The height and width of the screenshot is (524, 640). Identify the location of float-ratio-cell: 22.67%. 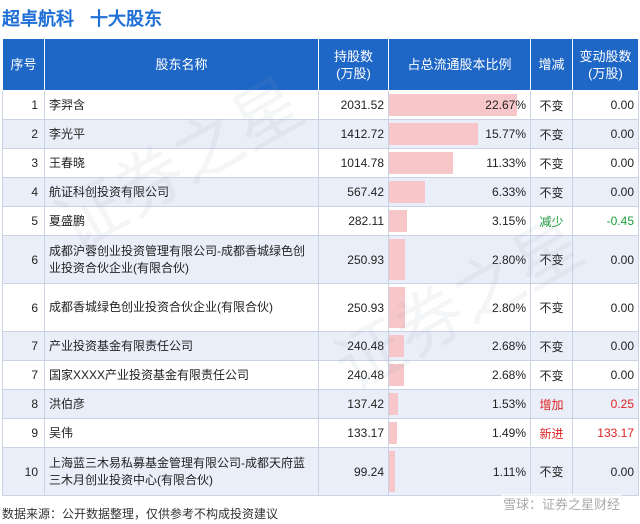
(459, 105).